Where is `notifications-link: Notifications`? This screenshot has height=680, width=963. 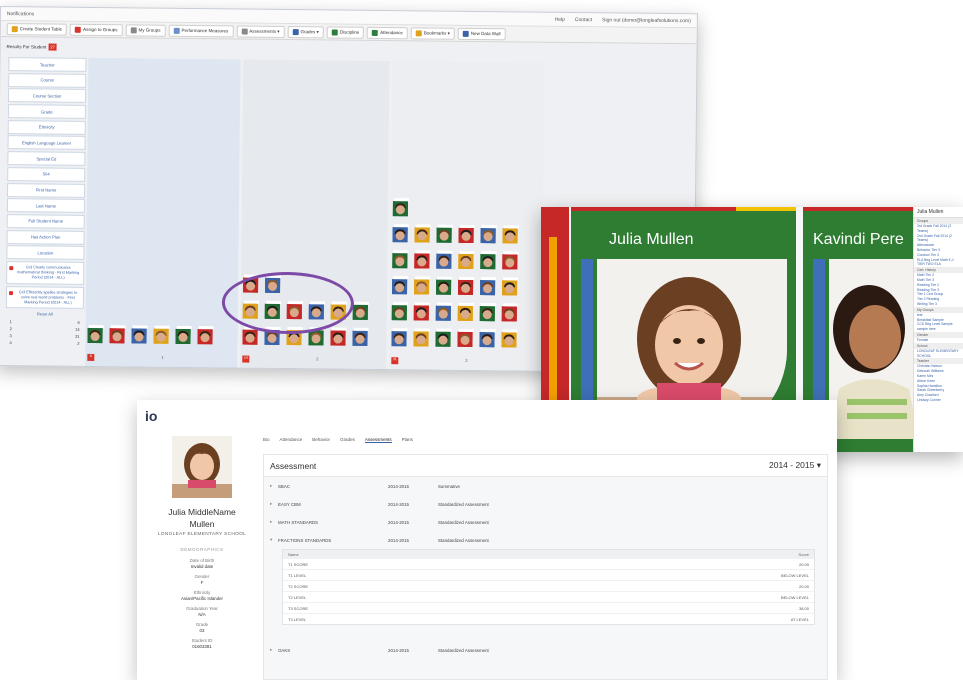 notifications-link: Notifications is located at coordinates (20, 14).